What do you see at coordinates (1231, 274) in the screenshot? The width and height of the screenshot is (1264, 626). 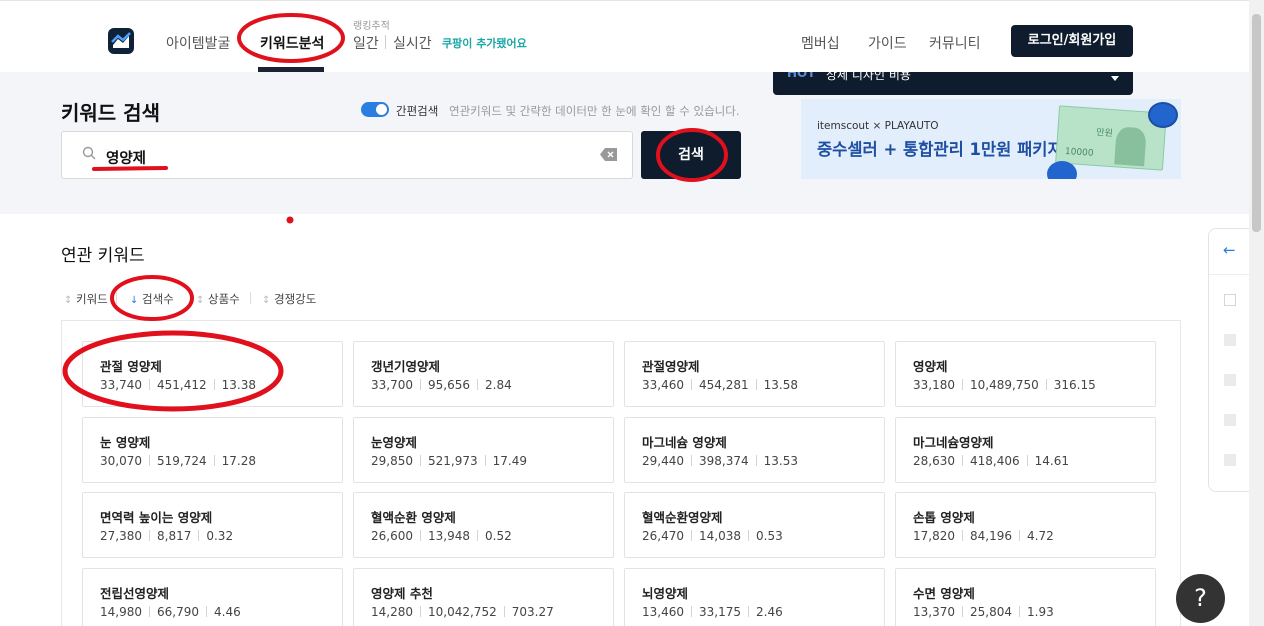 I see `side-divider` at bounding box center [1231, 274].